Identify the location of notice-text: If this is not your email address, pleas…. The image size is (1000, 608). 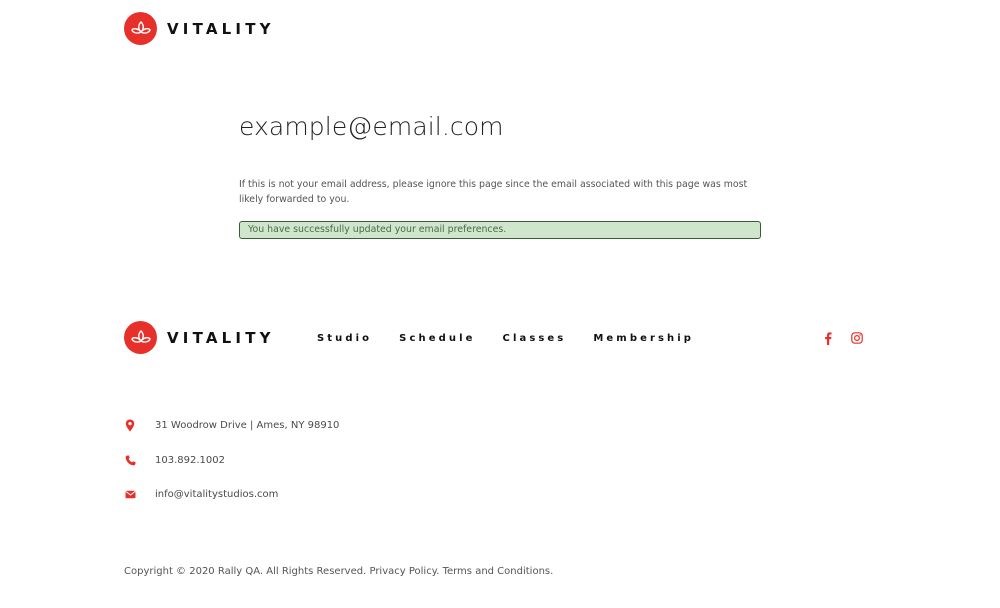
(493, 192).